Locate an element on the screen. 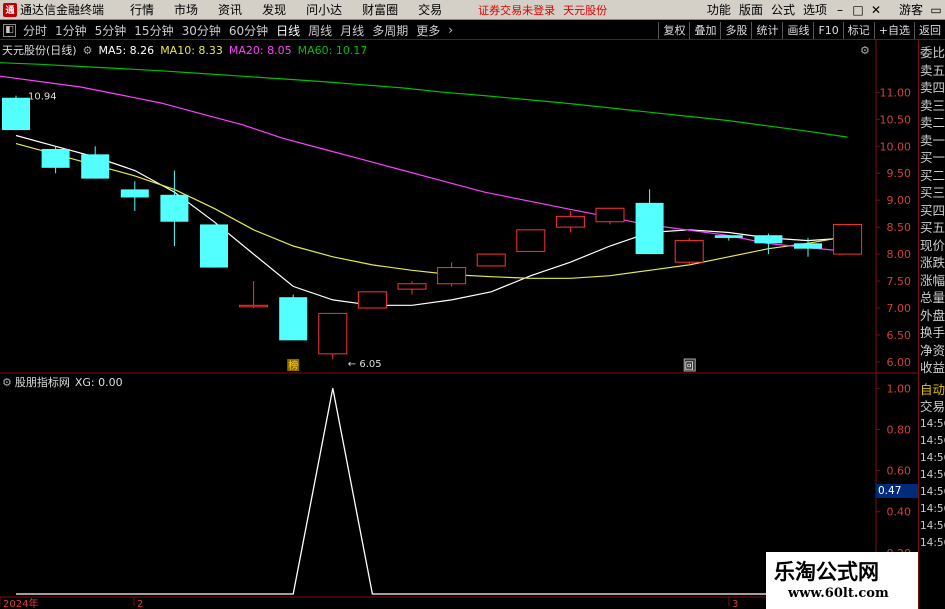  period-1min: 1分钟 is located at coordinates (71, 30).